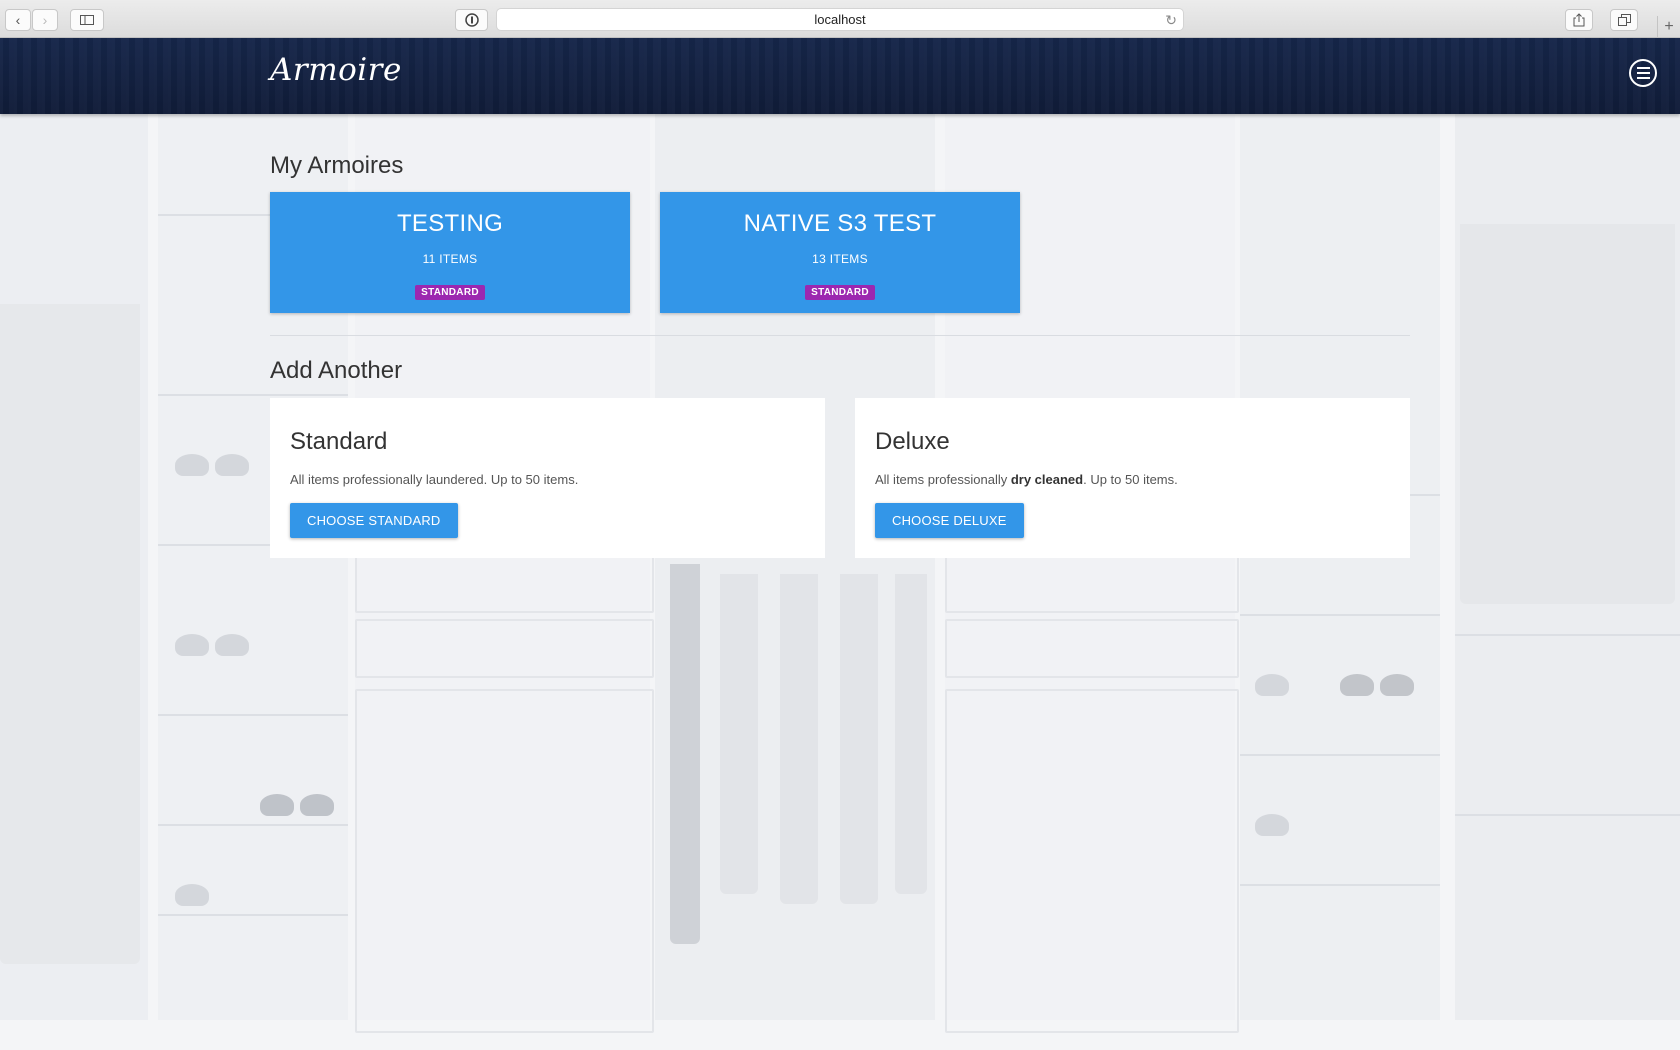 This screenshot has width=1680, height=1050. I want to click on sidebar-toggle-icon, so click(87, 20).